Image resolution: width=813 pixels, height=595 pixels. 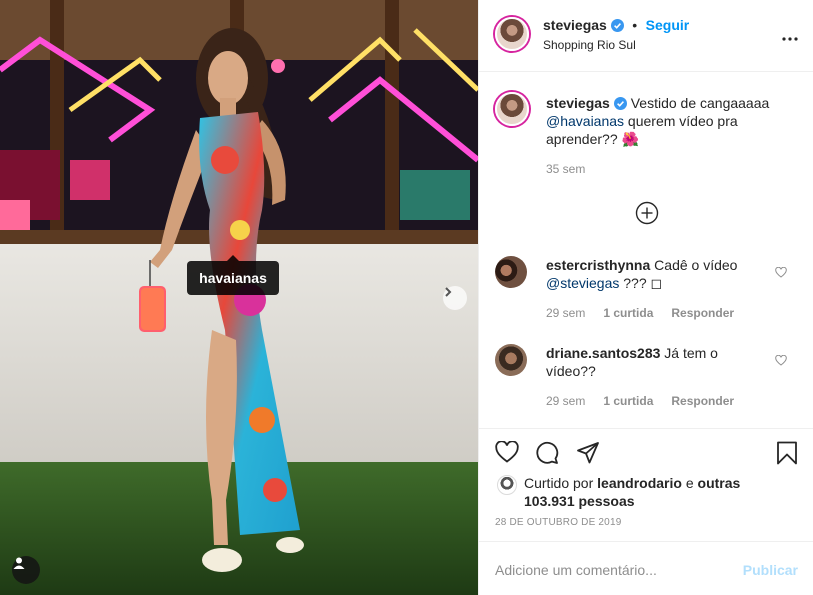 I want to click on like-button, so click(x=507, y=454).